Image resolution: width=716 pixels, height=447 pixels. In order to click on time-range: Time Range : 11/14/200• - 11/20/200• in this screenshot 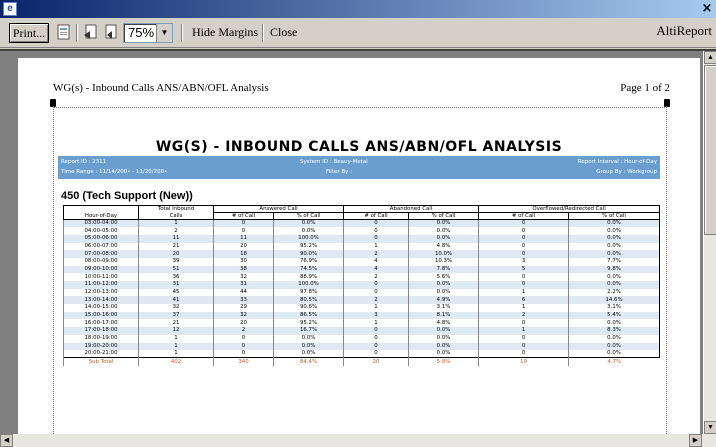, I will do `click(114, 172)`.